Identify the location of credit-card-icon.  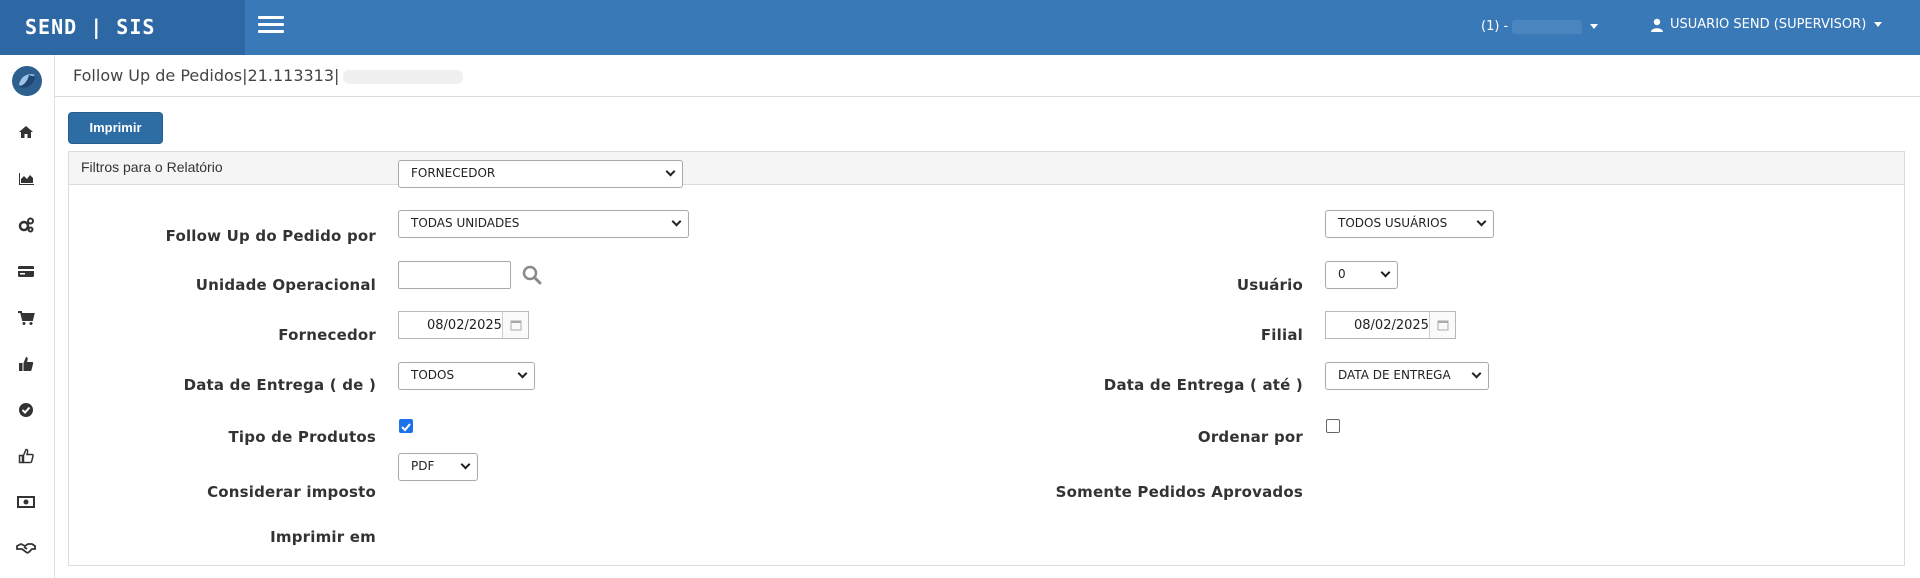
(26, 271).